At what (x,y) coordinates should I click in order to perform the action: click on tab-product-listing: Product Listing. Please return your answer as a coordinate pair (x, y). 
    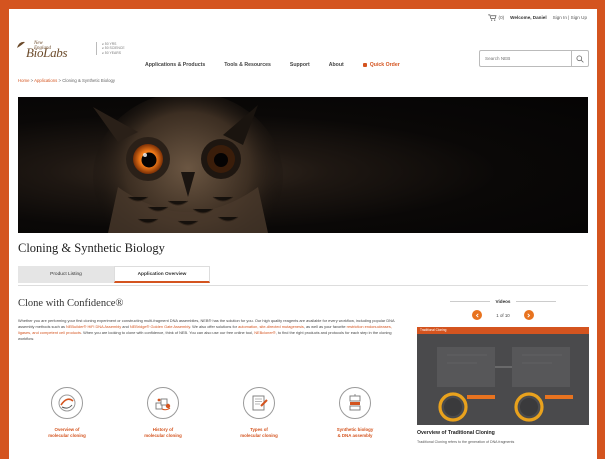
    Looking at the image, I should click on (66, 274).